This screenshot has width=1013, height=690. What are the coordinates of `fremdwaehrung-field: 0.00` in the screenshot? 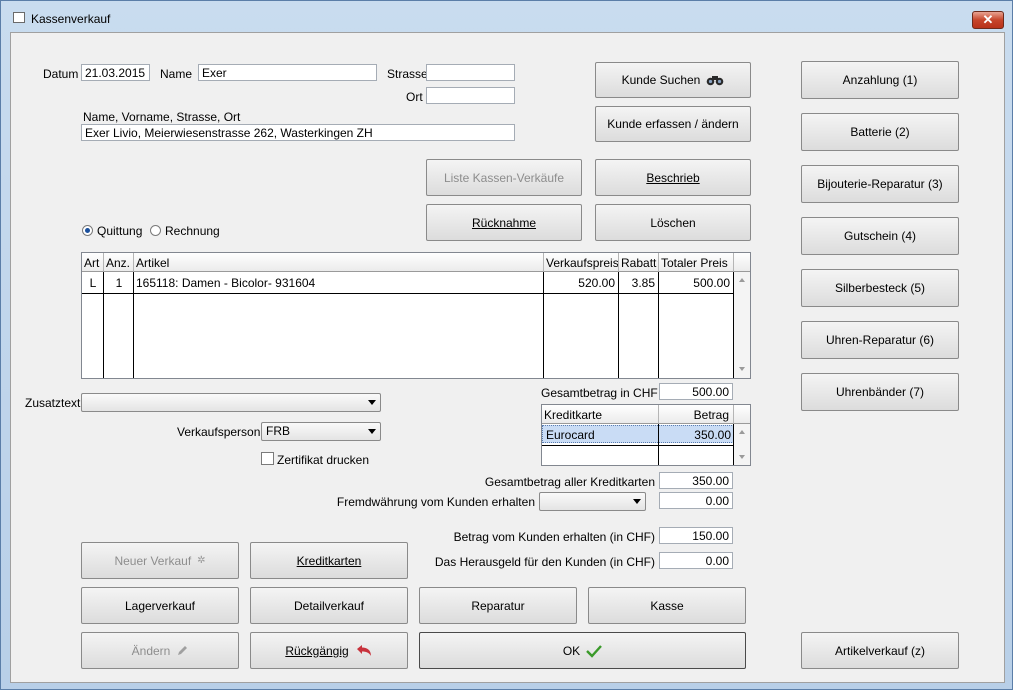 It's located at (696, 500).